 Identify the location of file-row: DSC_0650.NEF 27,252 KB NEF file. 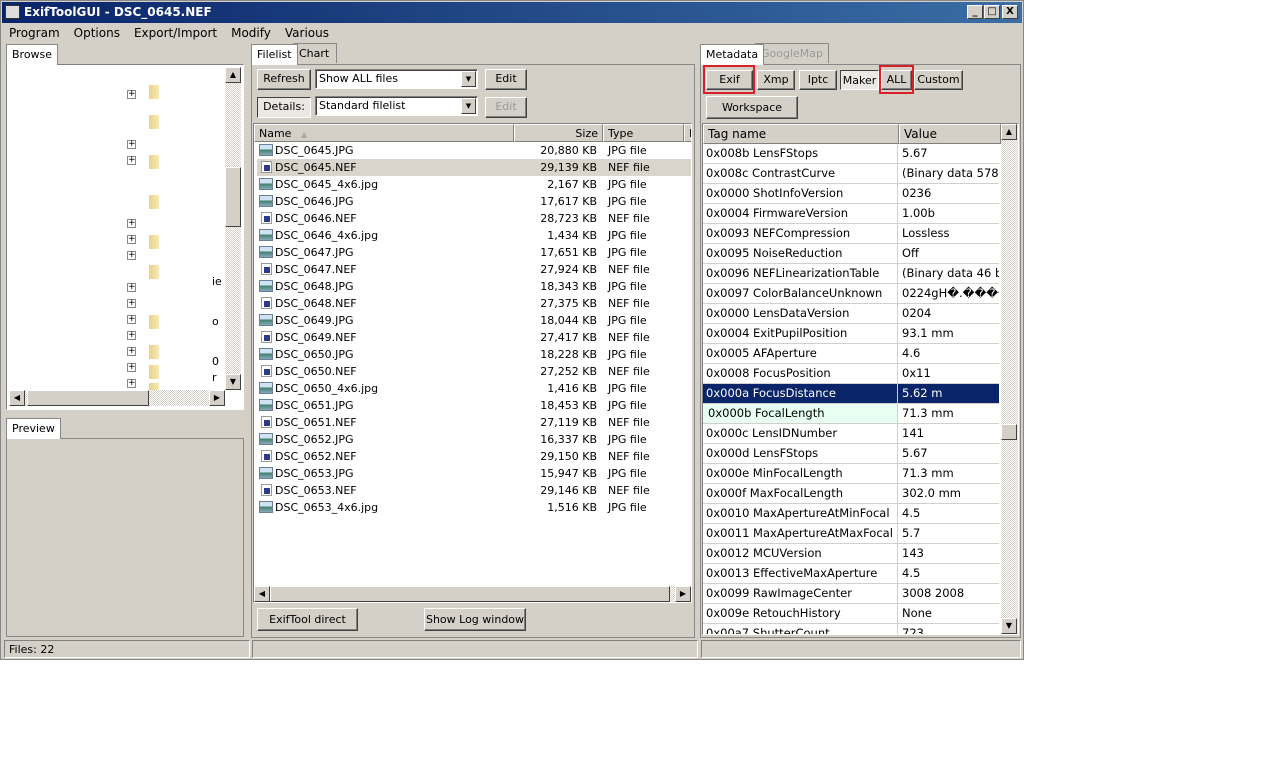
(474, 371).